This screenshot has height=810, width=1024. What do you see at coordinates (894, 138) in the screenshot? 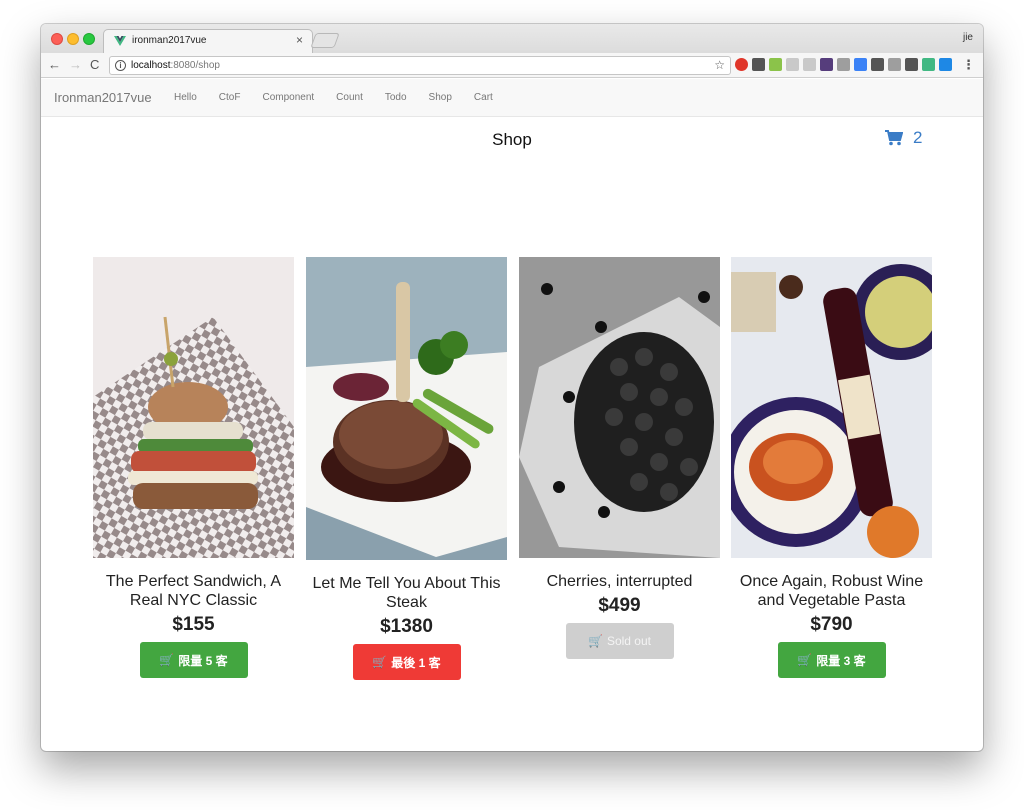
I see `cart-icon` at bounding box center [894, 138].